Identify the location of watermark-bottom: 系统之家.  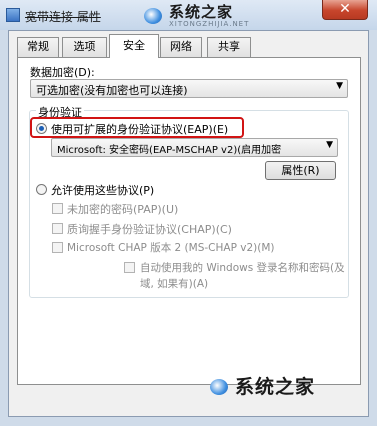
(260, 387).